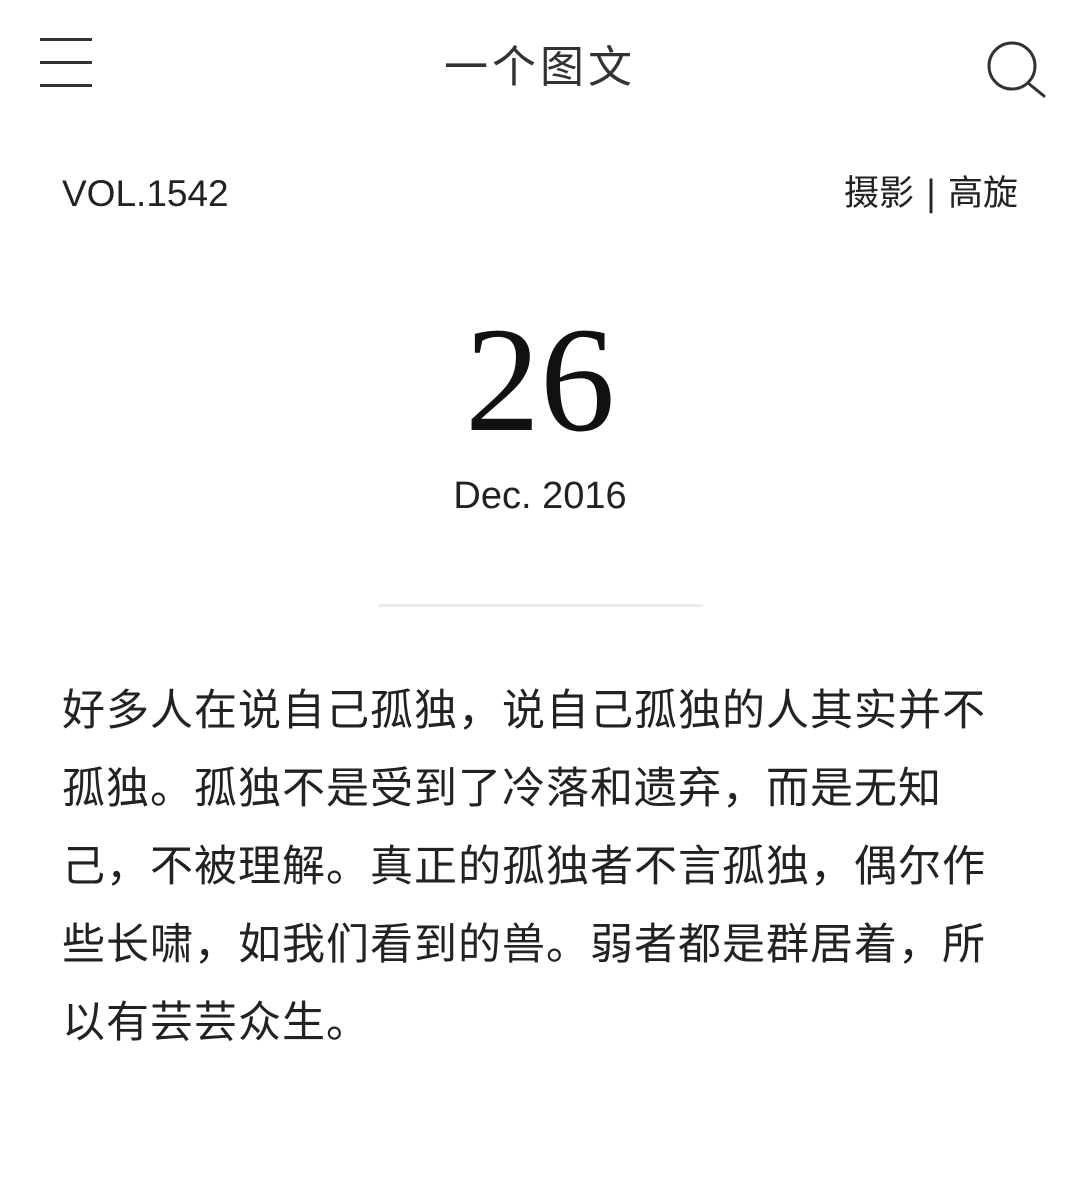 The image size is (1080, 1178). I want to click on photo-credit: 摄影 | 高旋, so click(930, 194).